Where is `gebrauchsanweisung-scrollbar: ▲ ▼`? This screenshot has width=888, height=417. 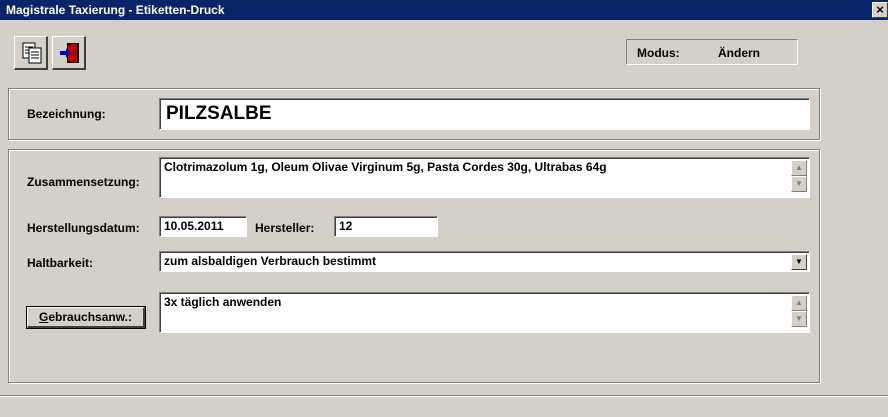
gebrauchsanweisung-scrollbar: ▲ ▼ is located at coordinates (799, 311).